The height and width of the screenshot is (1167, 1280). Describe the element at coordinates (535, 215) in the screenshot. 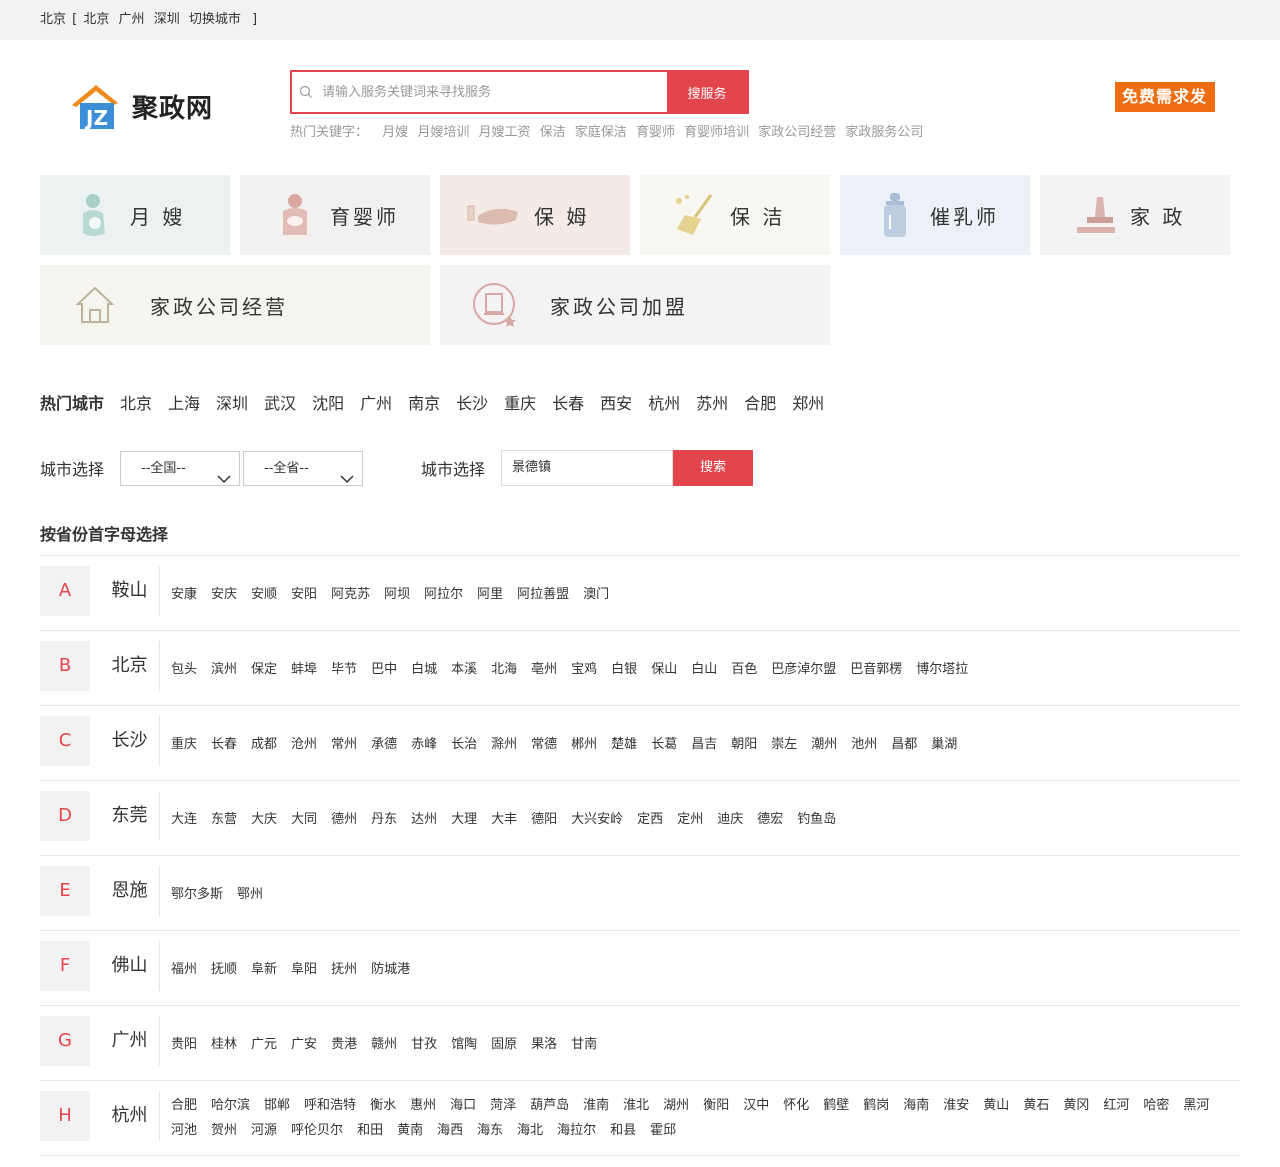

I see `category-baomu: 保 姆` at that location.